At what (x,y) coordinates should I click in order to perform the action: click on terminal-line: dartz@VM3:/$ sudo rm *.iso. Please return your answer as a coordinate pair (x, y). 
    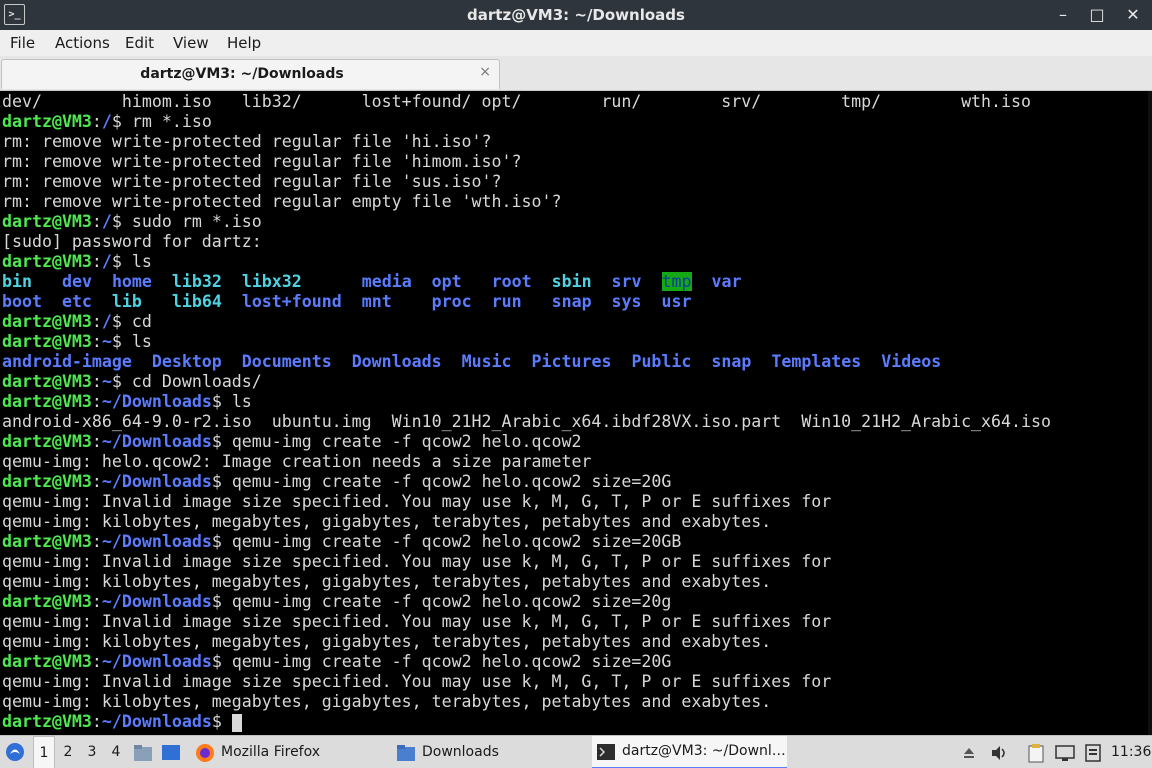
    Looking at the image, I should click on (132, 221).